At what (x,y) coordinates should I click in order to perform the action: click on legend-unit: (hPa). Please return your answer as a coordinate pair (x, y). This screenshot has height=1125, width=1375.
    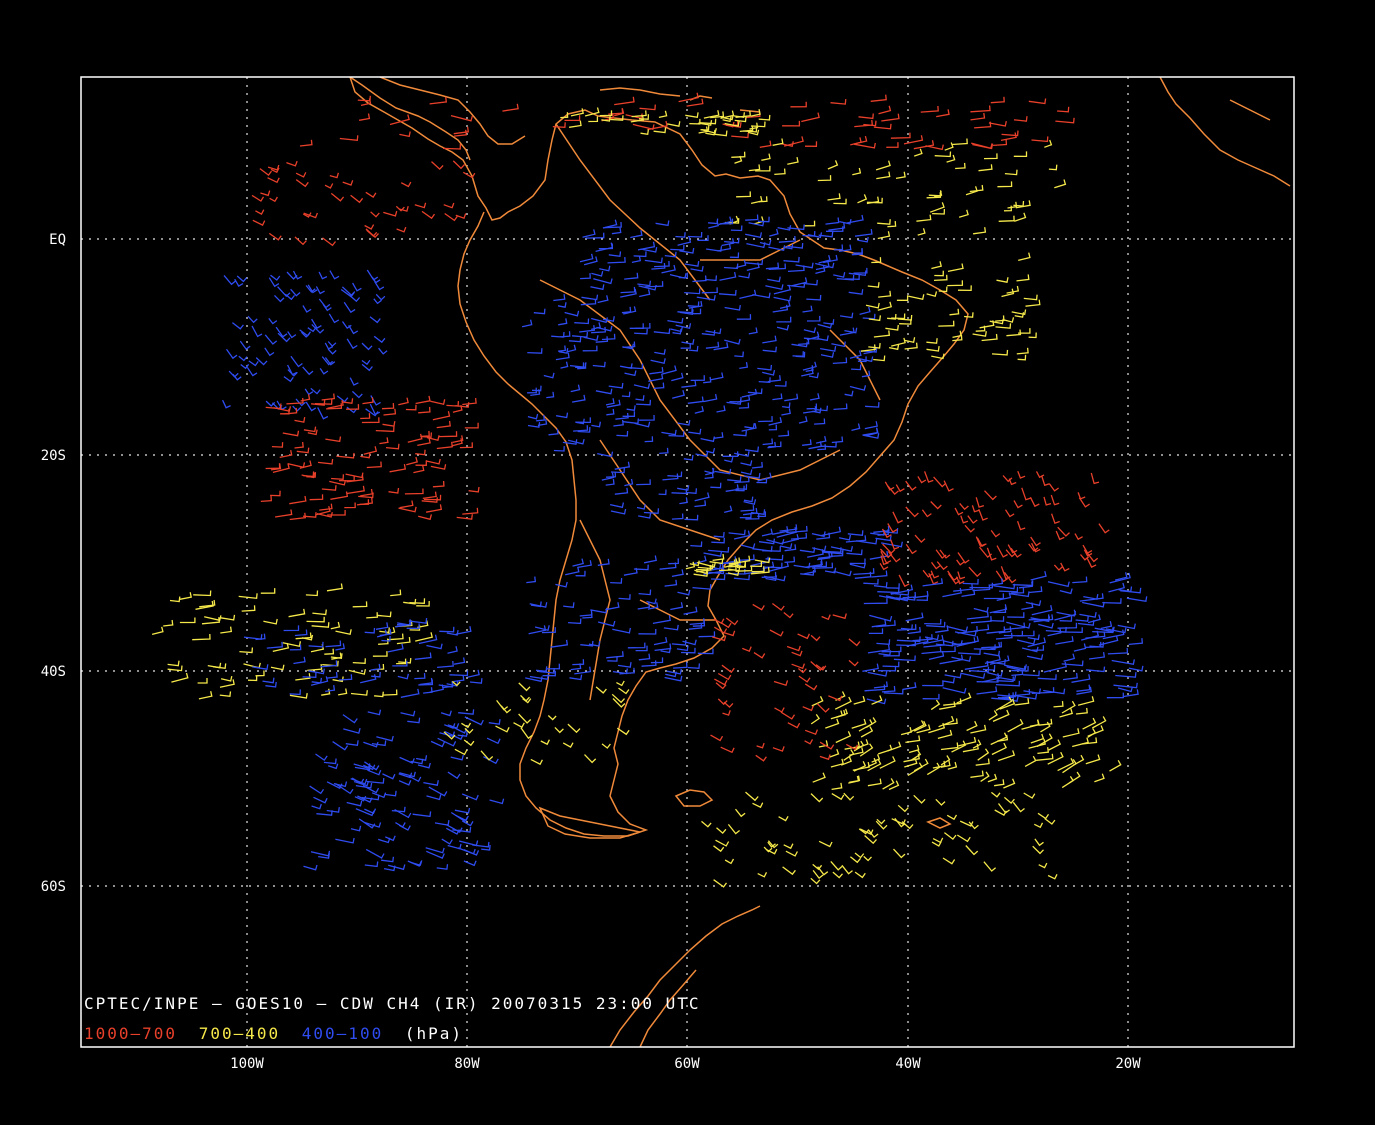
    Looking at the image, I should click on (434, 1033).